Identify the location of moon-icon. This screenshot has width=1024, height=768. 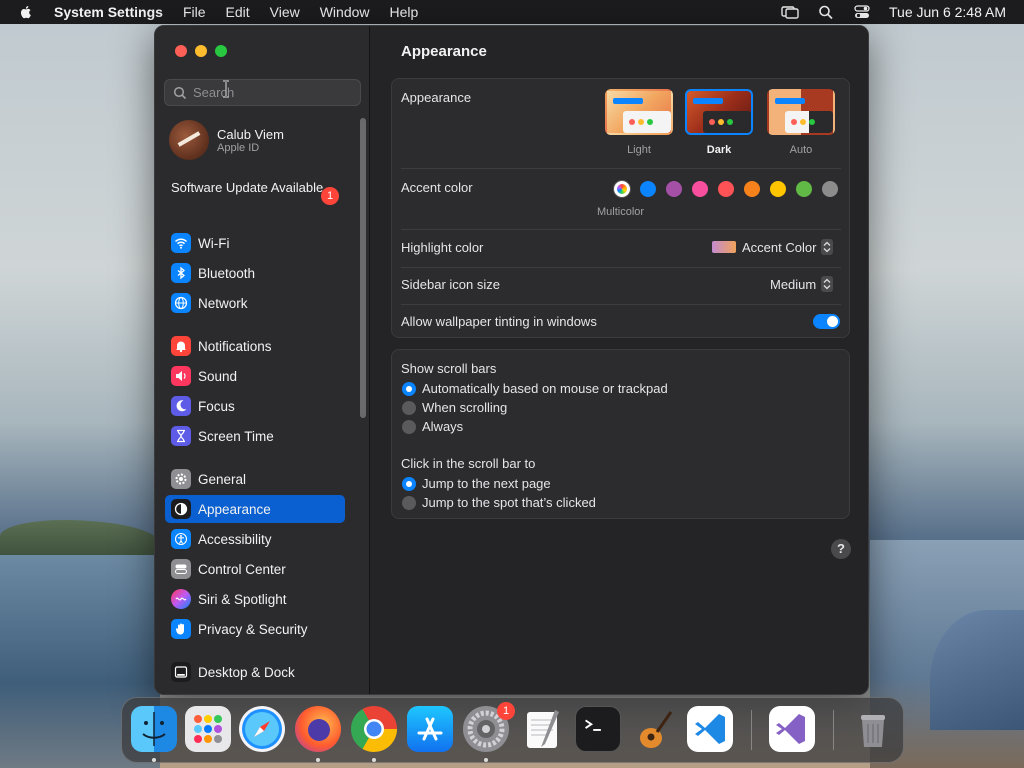
(181, 406).